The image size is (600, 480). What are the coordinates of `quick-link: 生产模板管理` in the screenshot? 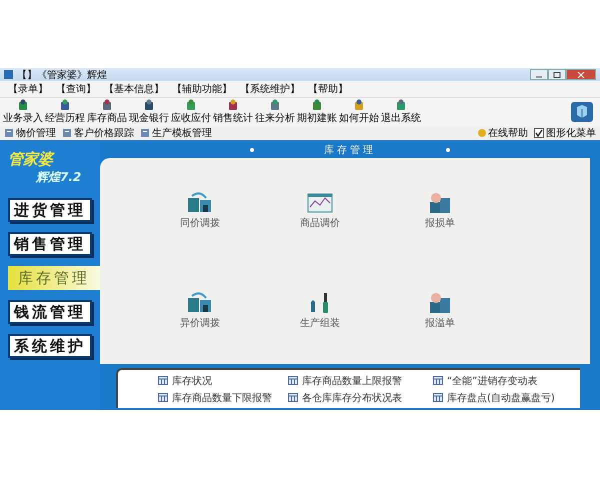 It's located at (176, 133).